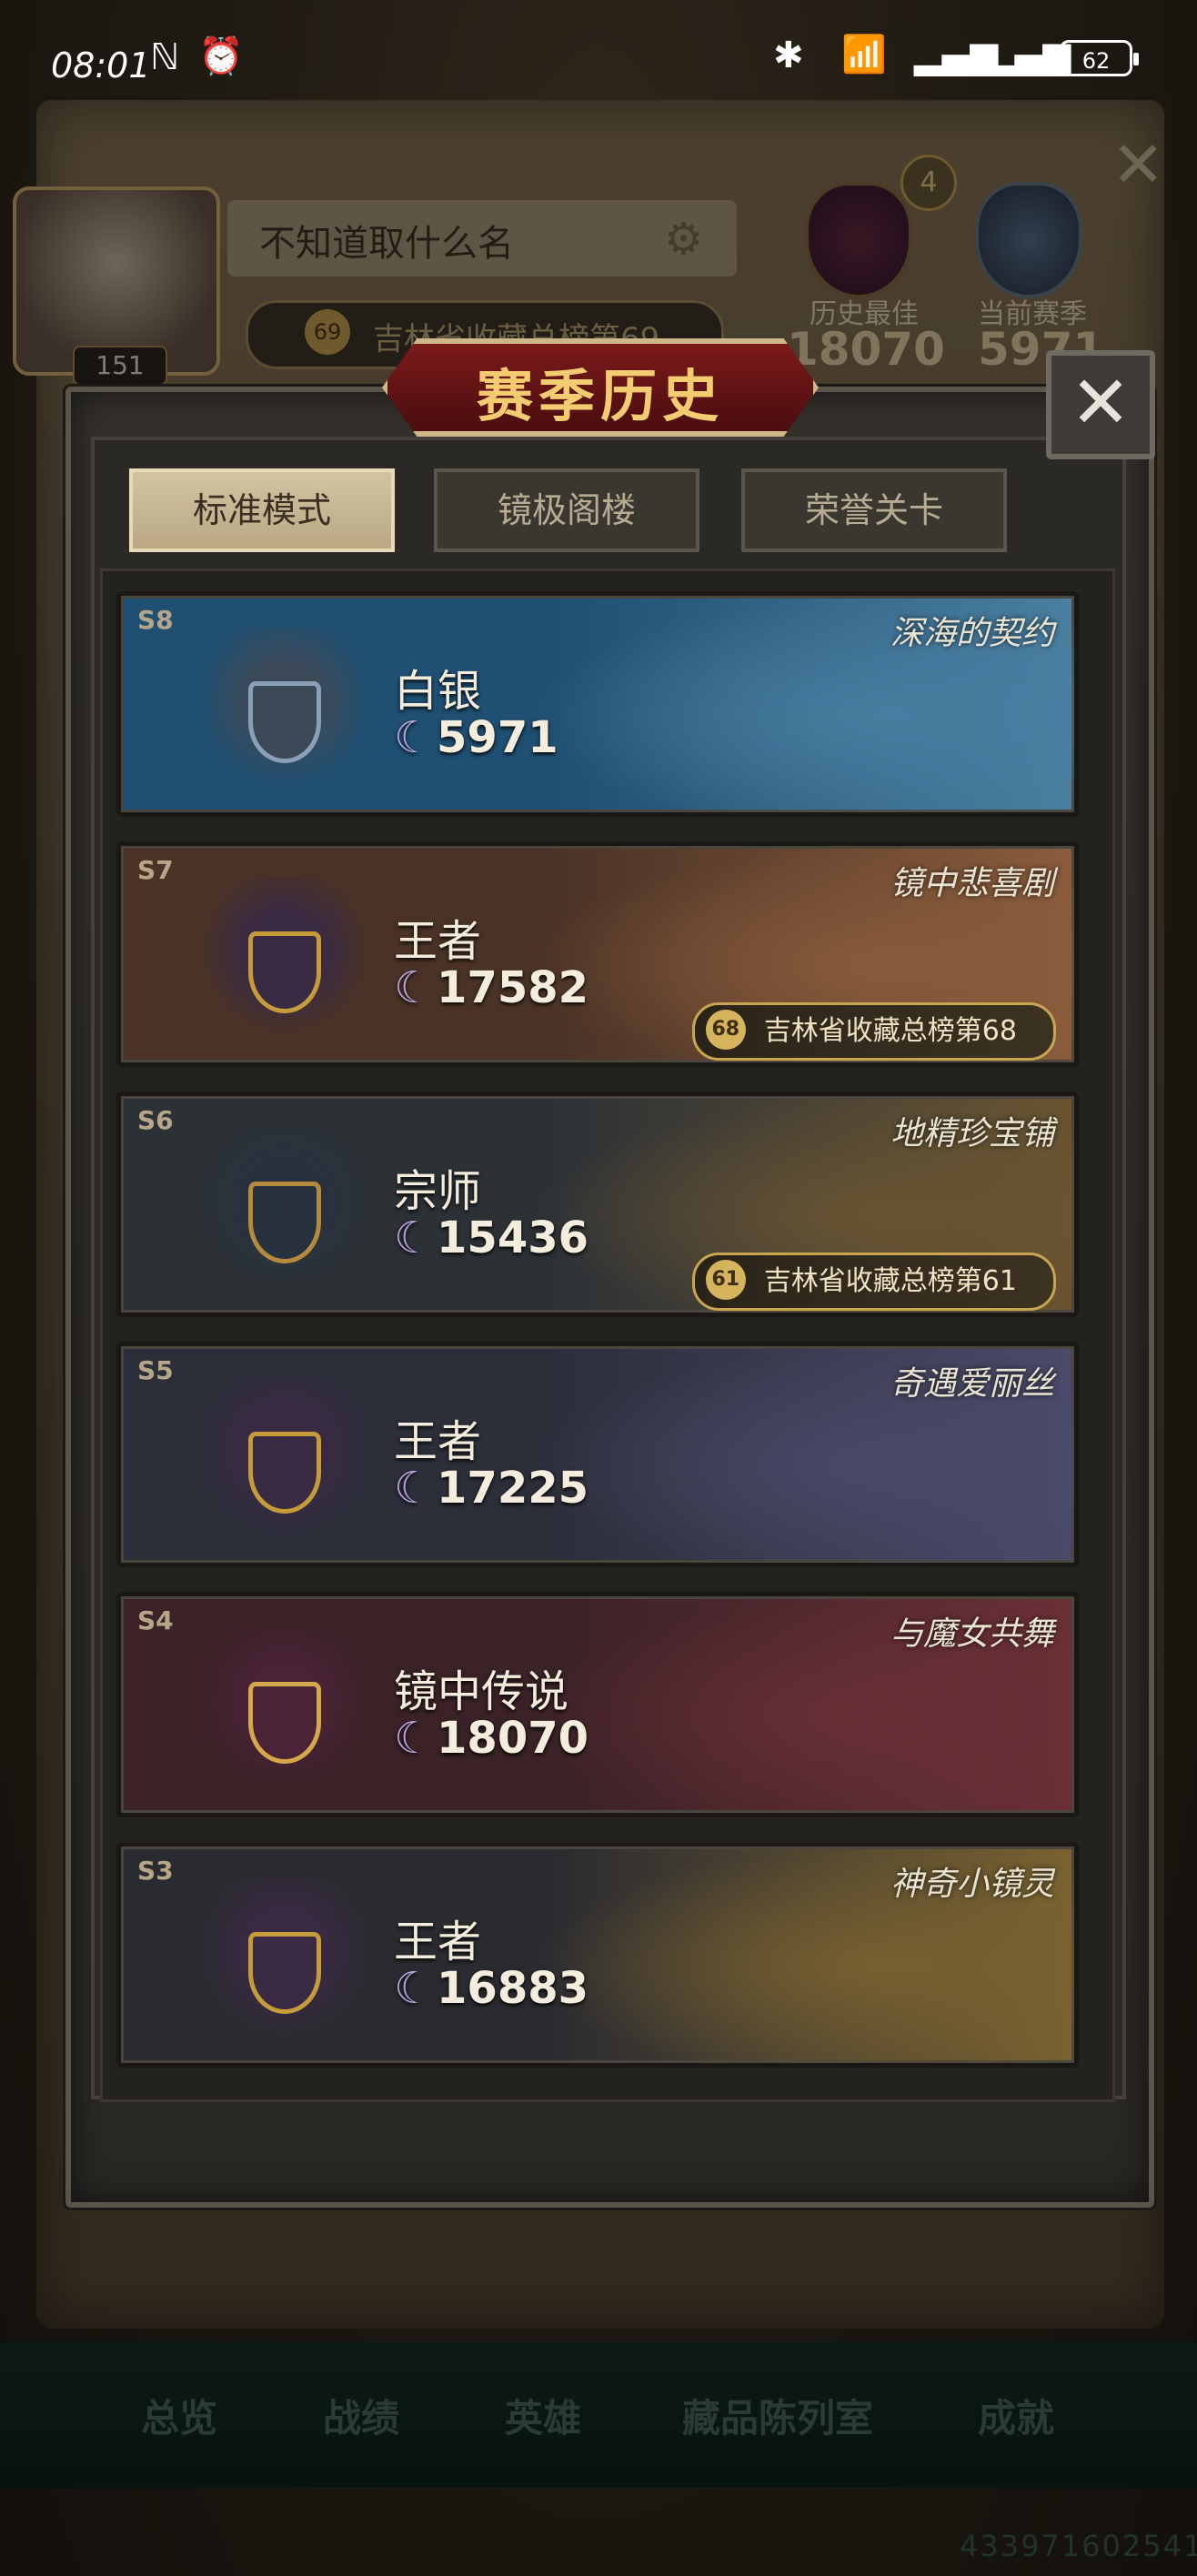  I want to click on rank-medal-icon: 68, so click(725, 1030).